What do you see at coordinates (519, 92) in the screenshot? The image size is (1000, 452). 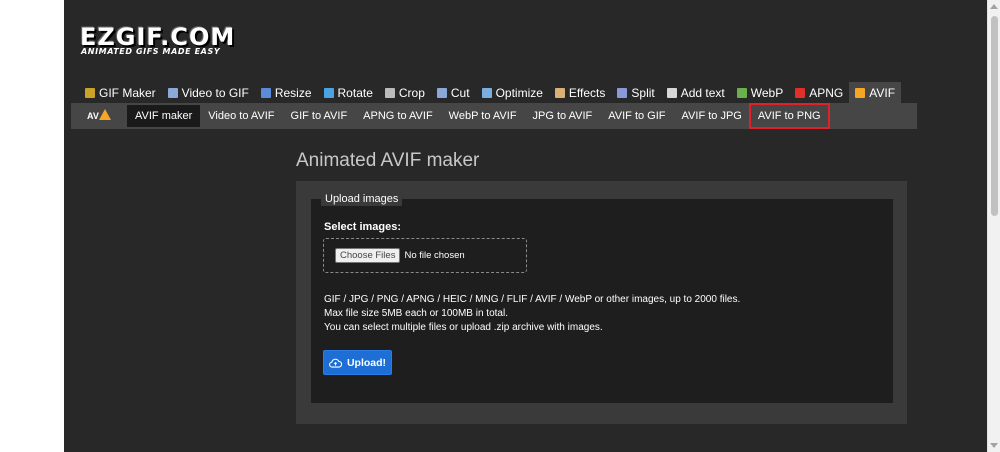 I see `nav-item-label: Optimize` at bounding box center [519, 92].